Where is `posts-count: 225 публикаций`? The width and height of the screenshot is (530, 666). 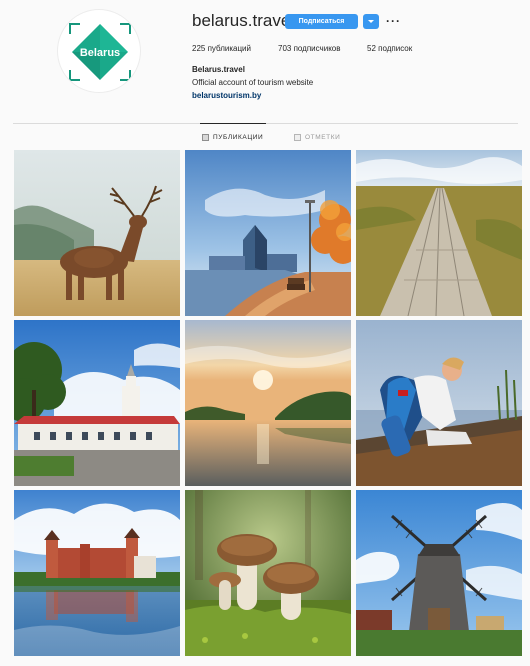
posts-count: 225 публикаций is located at coordinates (221, 48).